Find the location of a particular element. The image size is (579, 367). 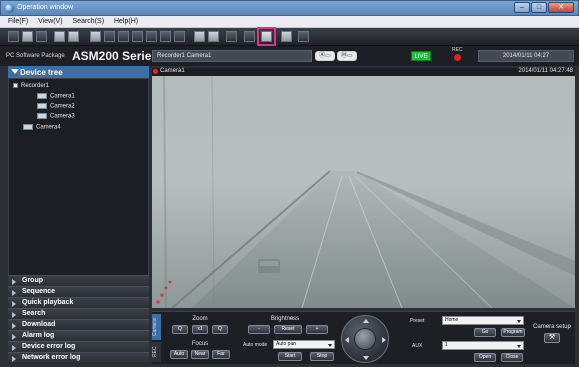

app-icon is located at coordinates (9, 8).